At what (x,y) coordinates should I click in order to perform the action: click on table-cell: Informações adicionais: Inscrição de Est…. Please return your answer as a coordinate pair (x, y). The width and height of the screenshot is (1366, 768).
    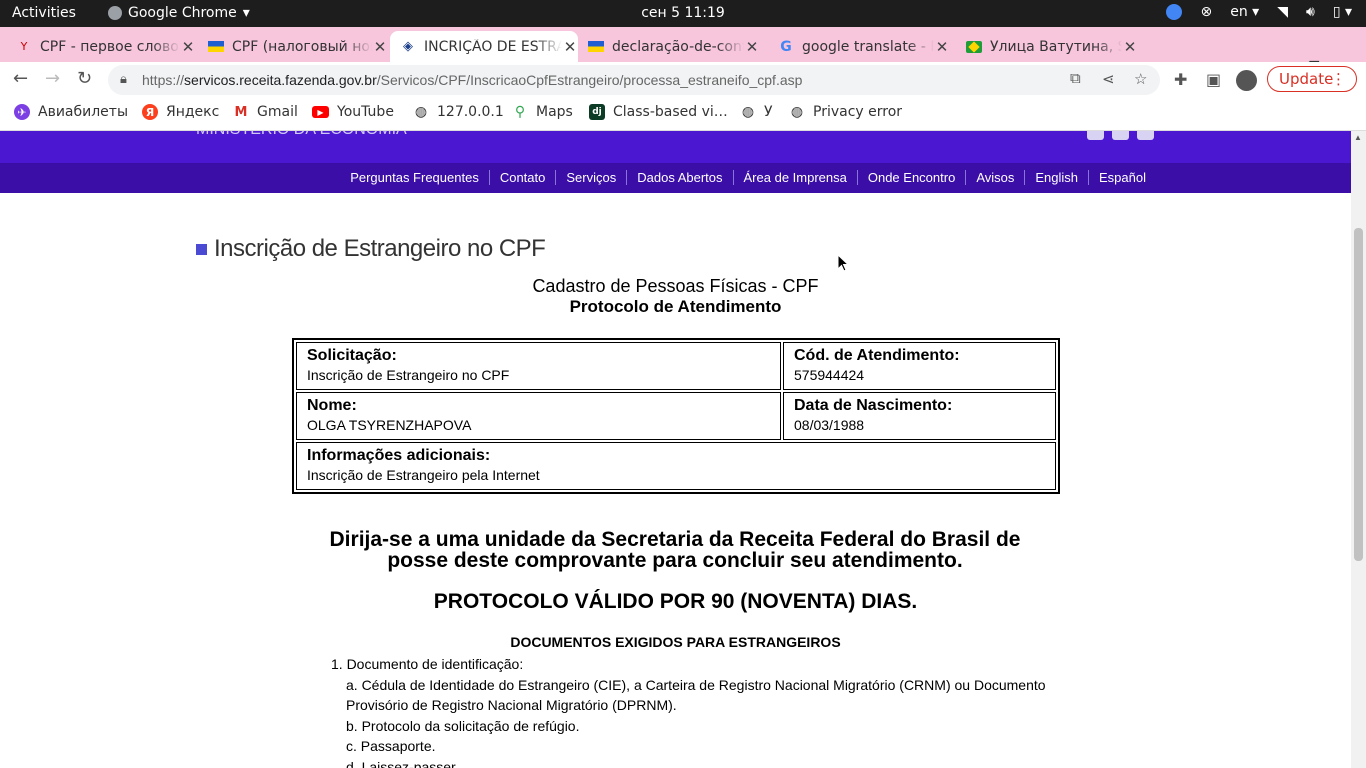
    Looking at the image, I should click on (676, 466).